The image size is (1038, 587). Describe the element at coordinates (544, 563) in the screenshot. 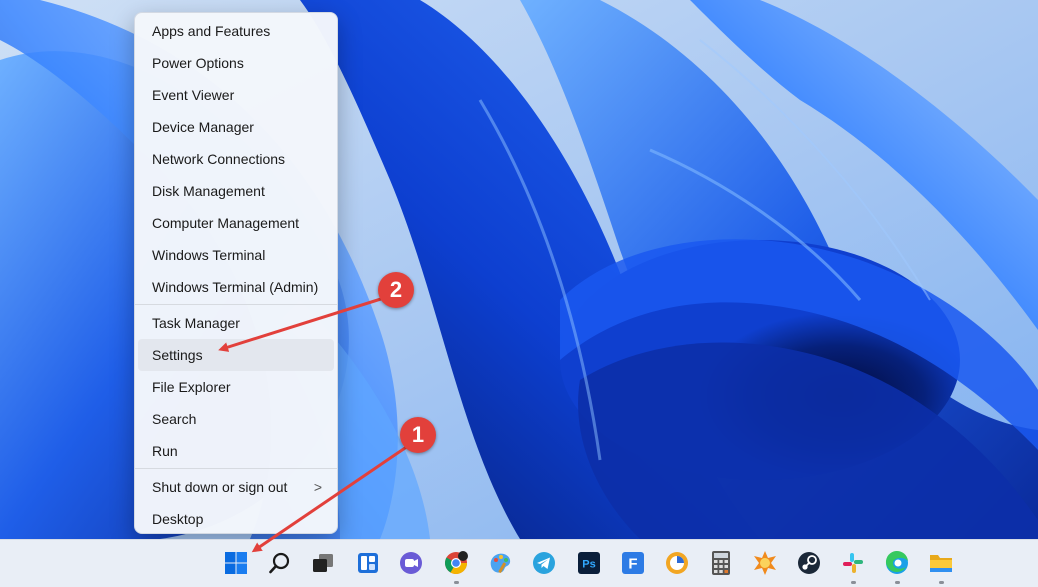

I see `telegram-icon` at that location.